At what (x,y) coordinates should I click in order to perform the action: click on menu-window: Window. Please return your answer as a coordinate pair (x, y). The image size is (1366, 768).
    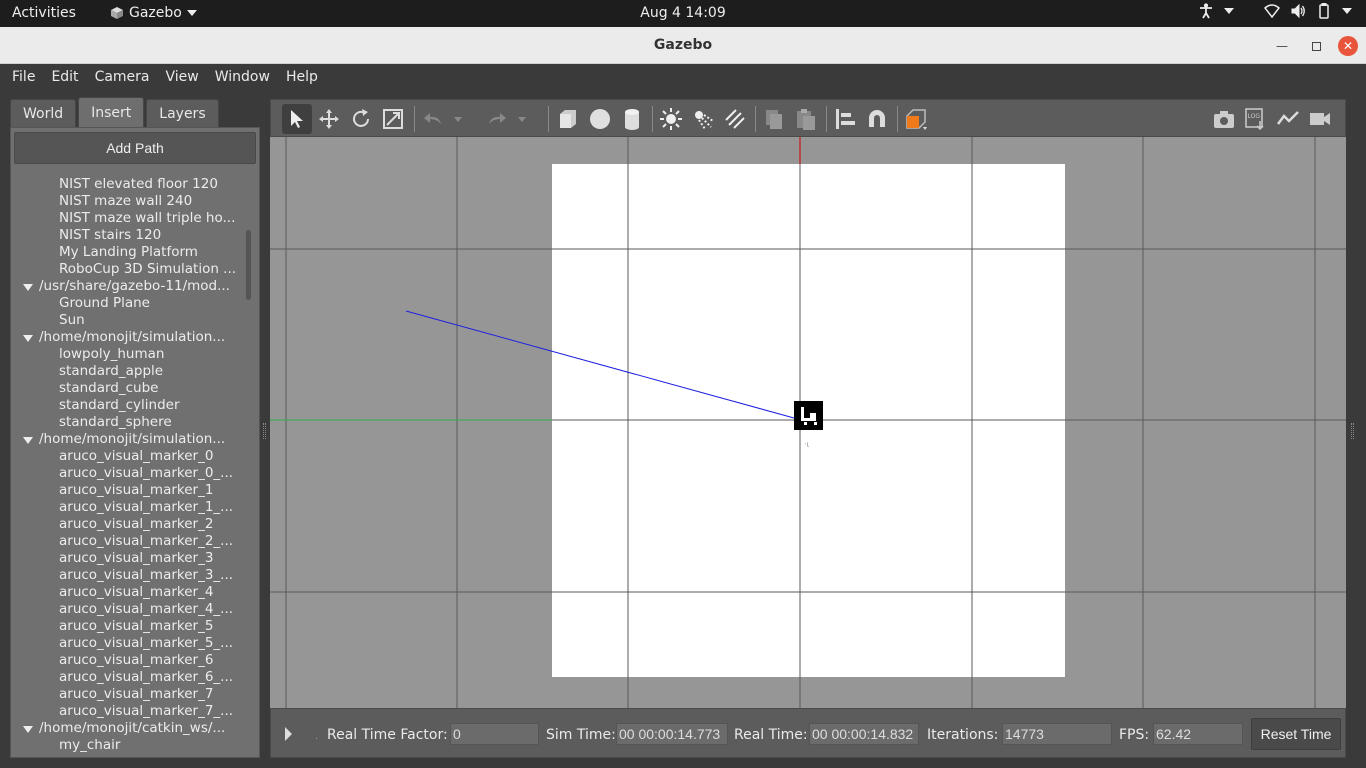
    Looking at the image, I should click on (242, 77).